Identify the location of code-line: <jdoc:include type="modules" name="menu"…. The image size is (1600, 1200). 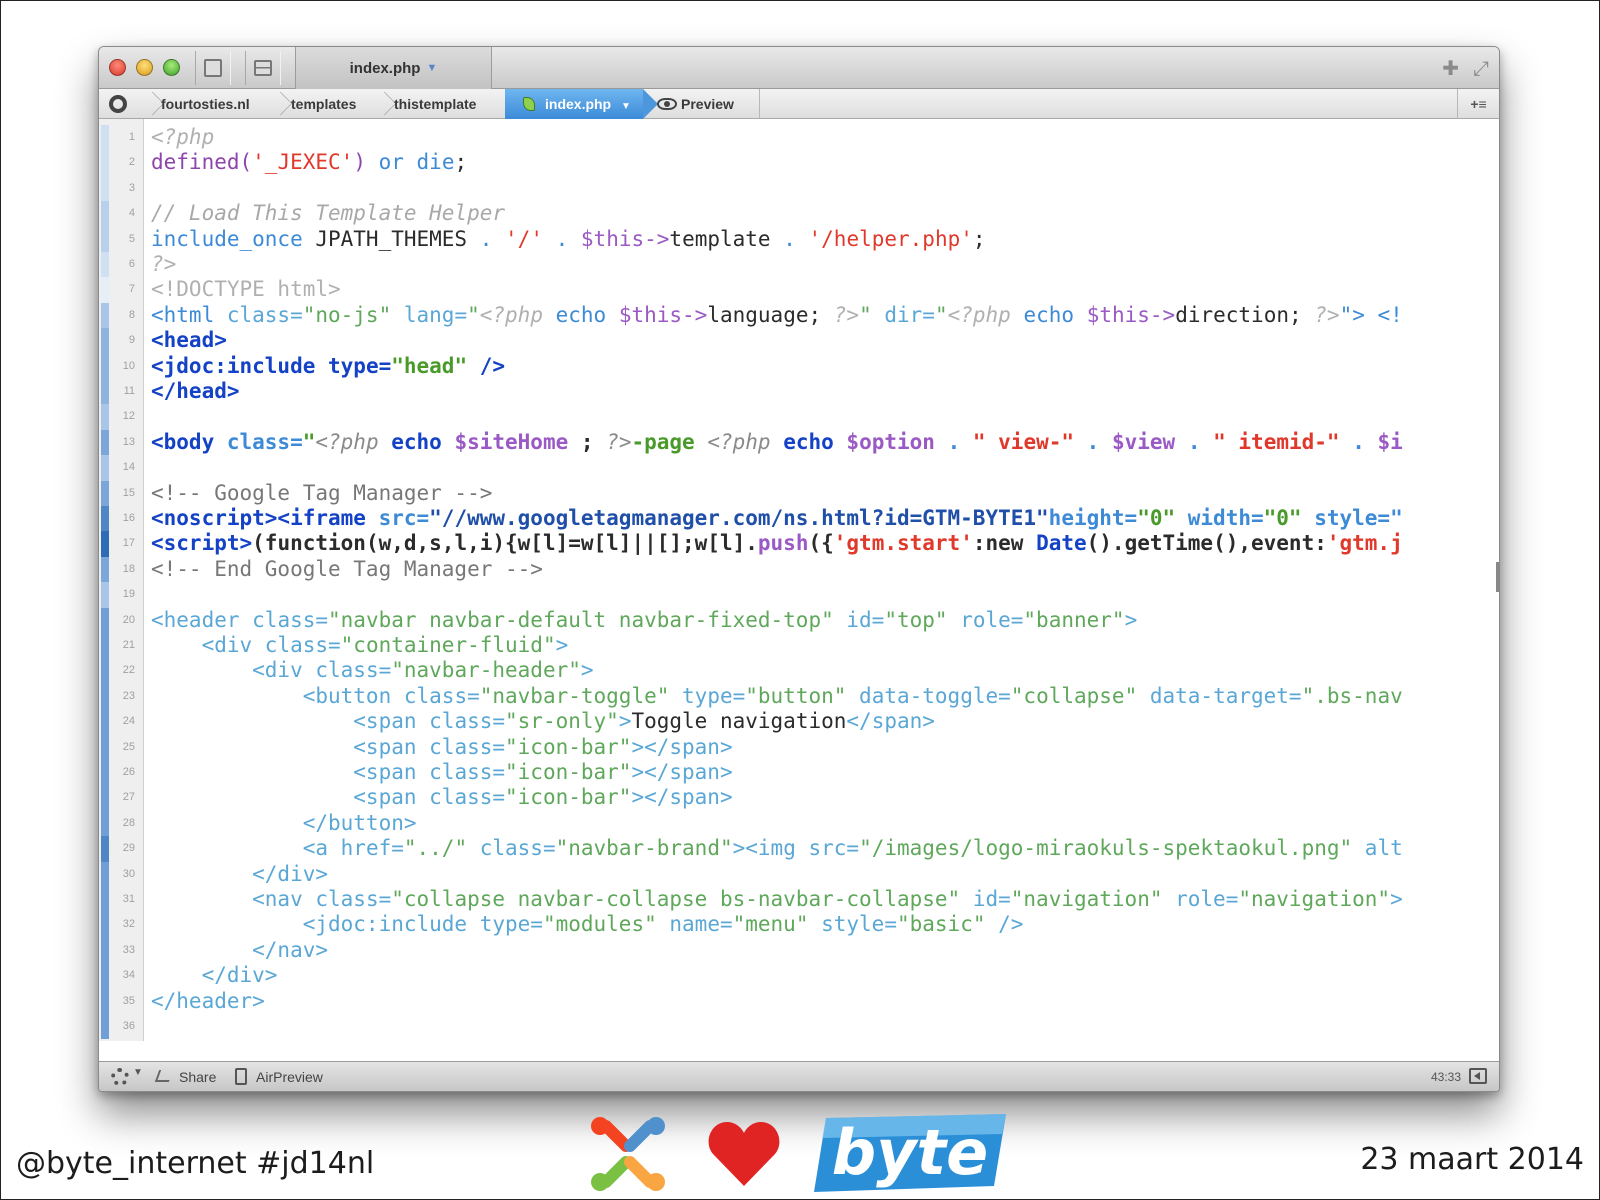
(587, 924).